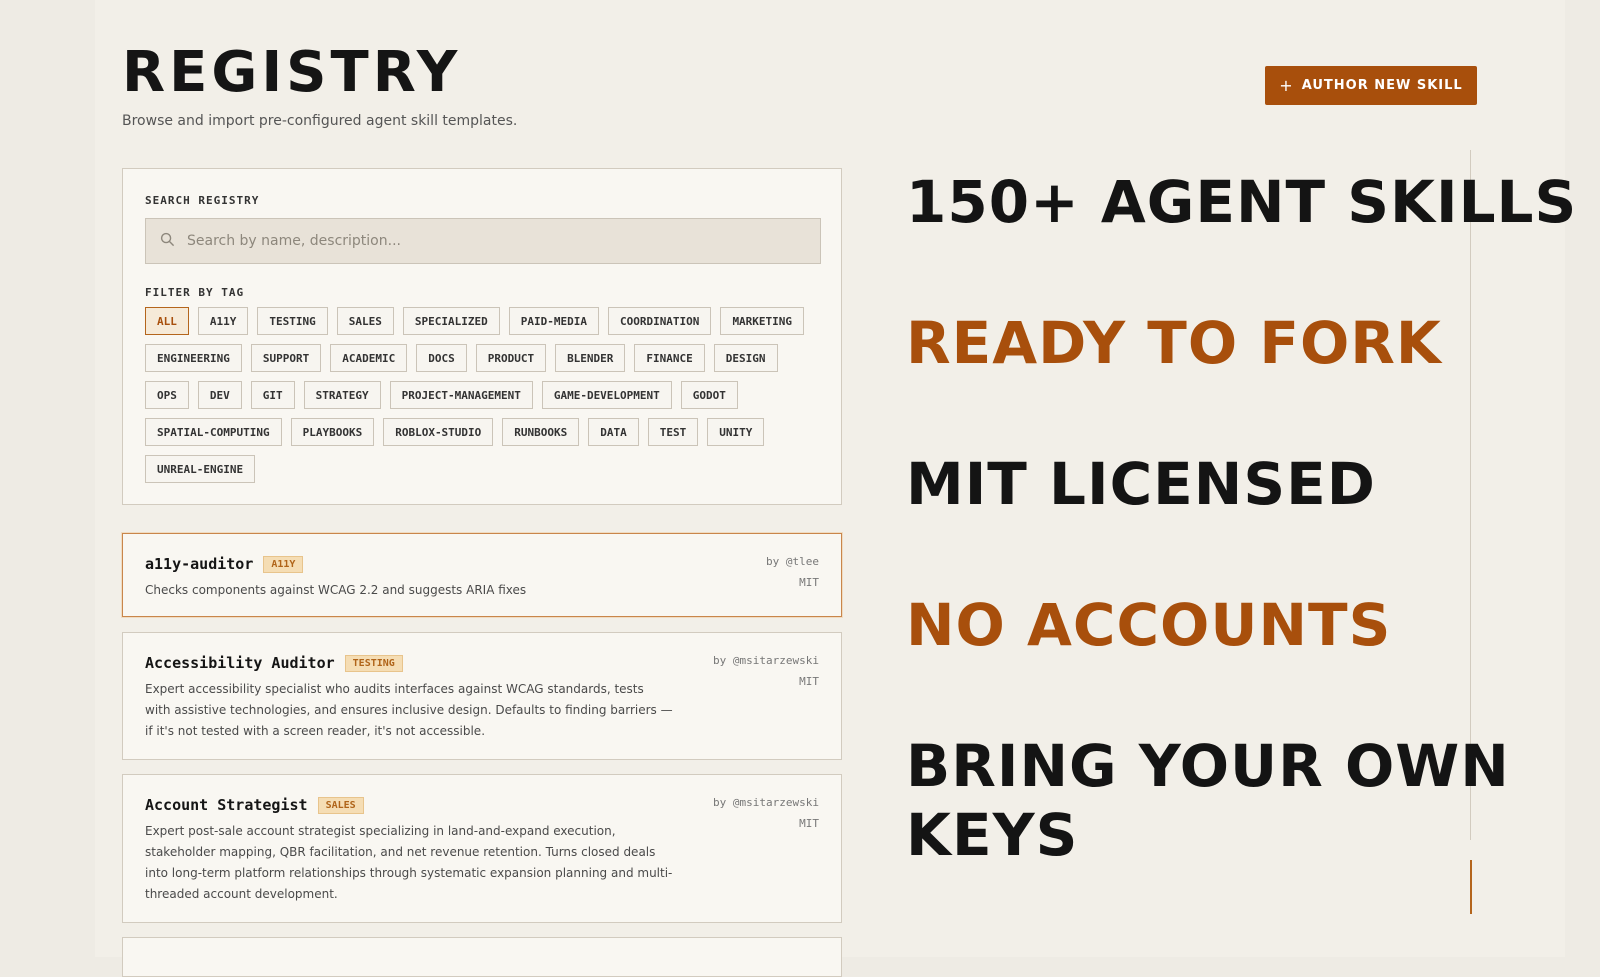  I want to click on tag-filter-testing: TESTING, so click(292, 321).